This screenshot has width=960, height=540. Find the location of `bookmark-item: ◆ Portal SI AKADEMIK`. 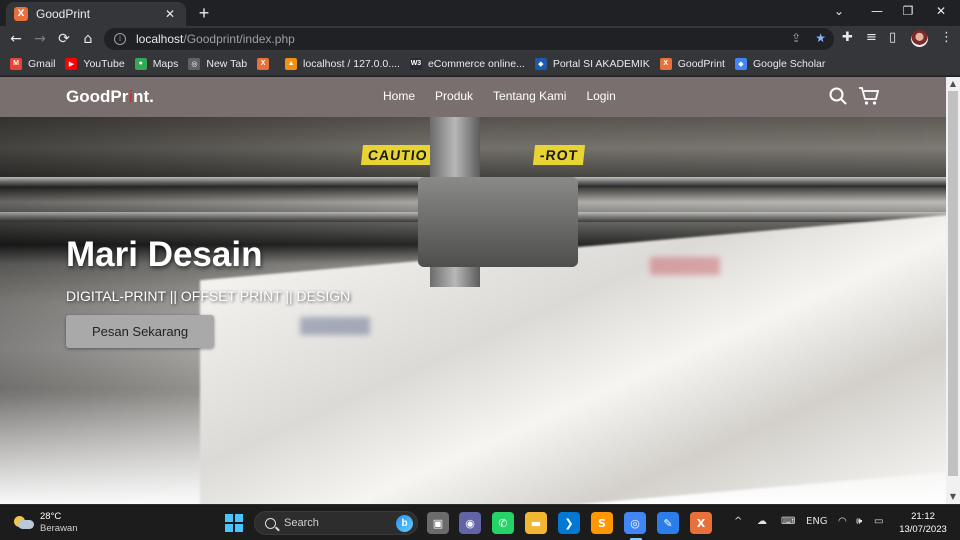

bookmark-item: ◆ Portal SI AKADEMIK is located at coordinates (595, 64).